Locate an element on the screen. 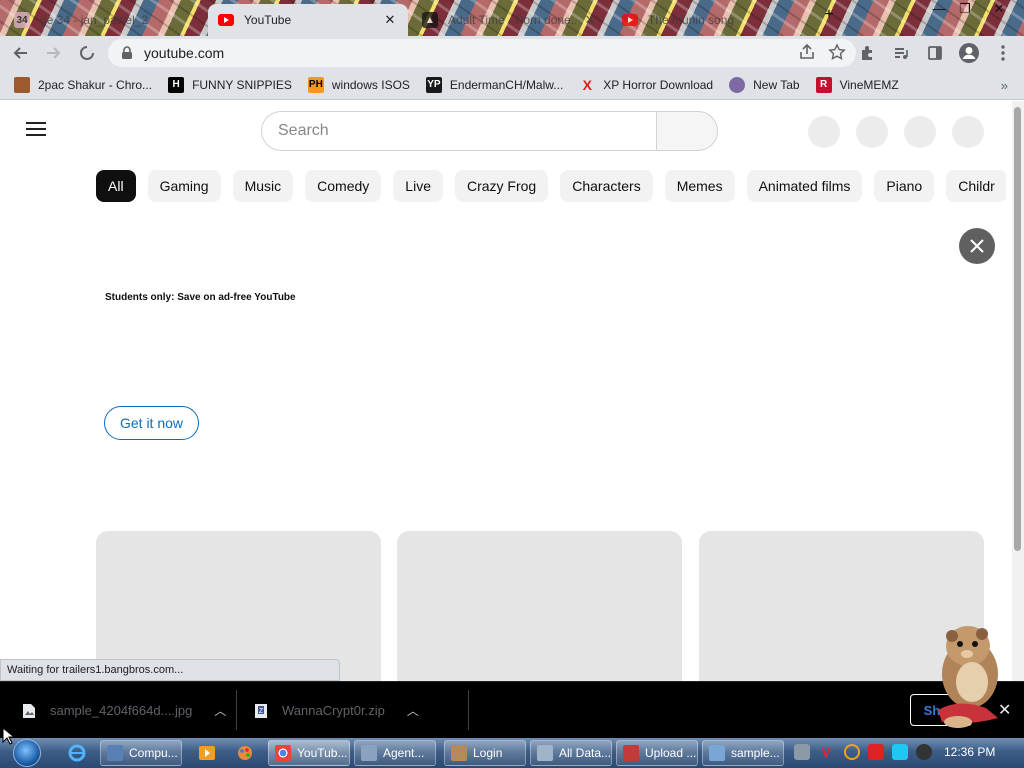 Image resolution: width=1024 pixels, height=768 pixels. chip-animated-films: Animated films is located at coordinates (804, 186).